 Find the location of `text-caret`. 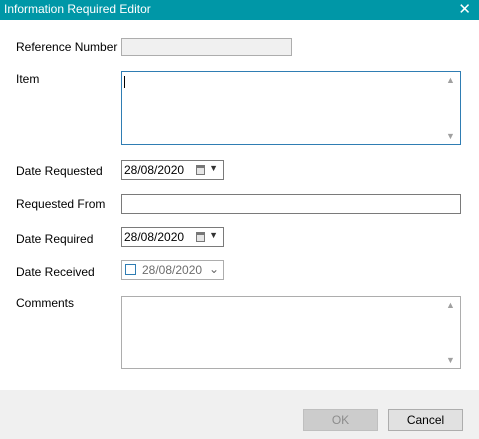

text-caret is located at coordinates (124, 82).